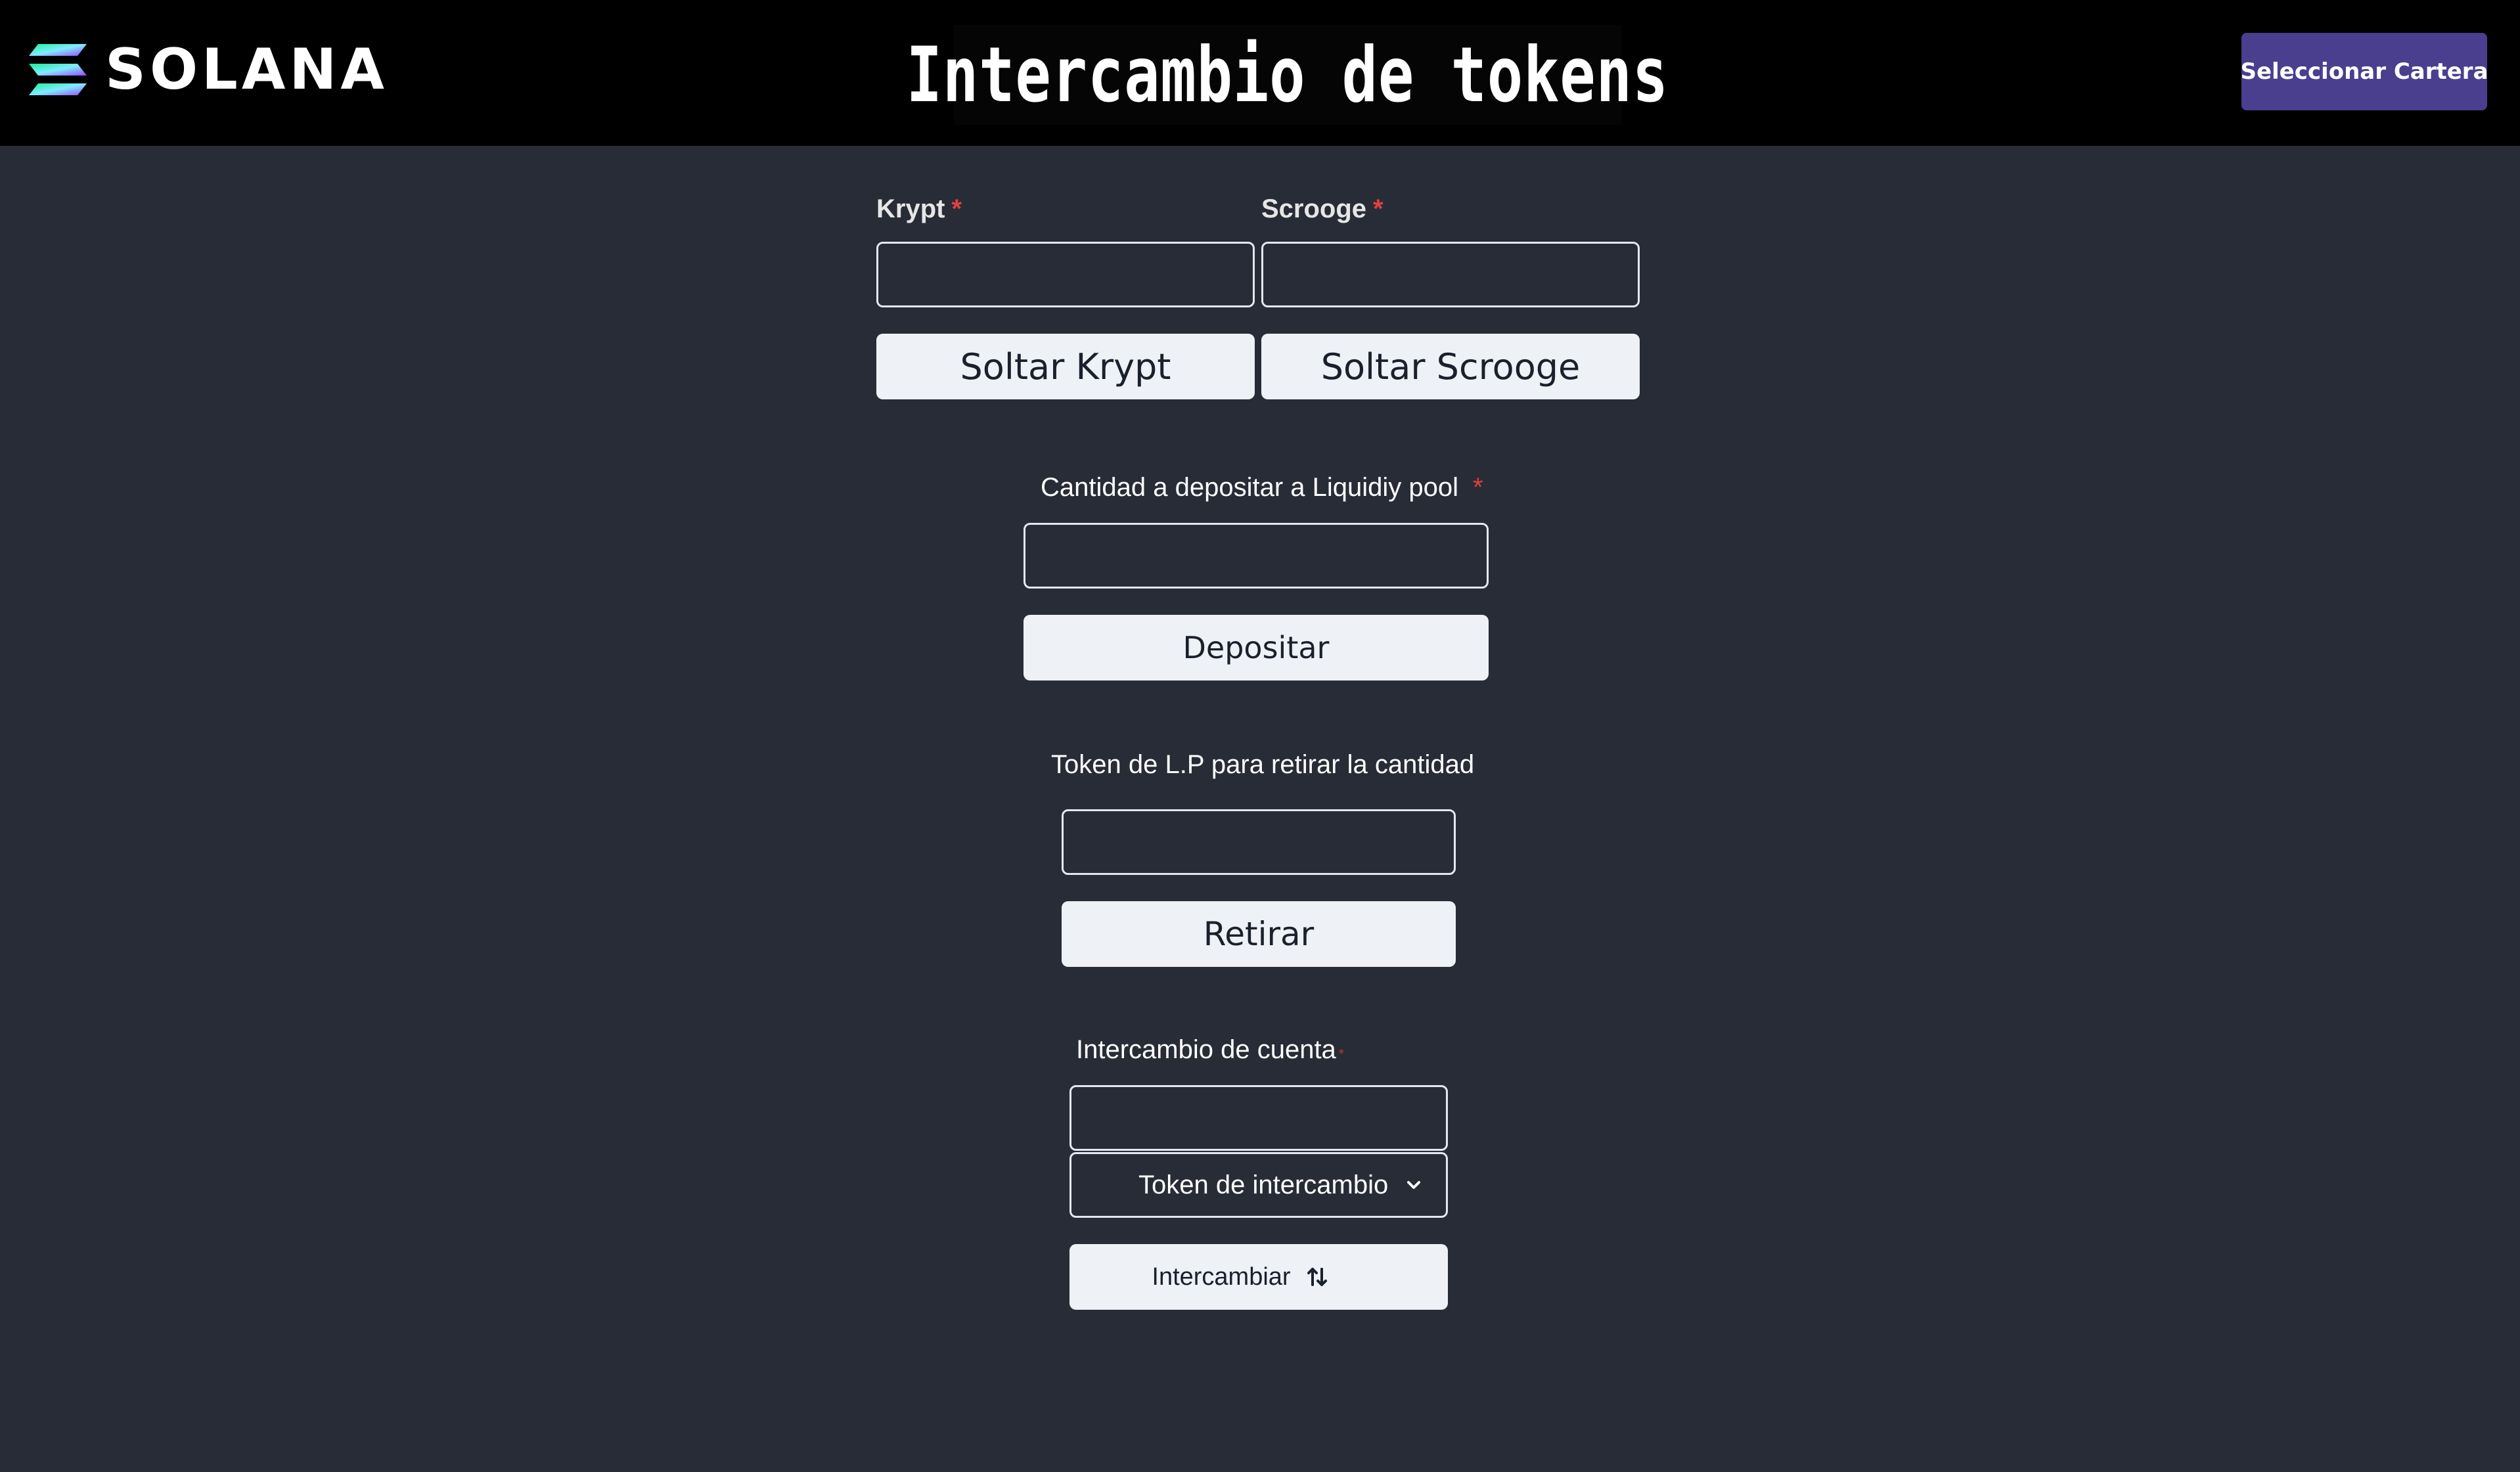  I want to click on deposit-label-text: Cantidad a depositar a Liquidiy pool, so click(1249, 488).